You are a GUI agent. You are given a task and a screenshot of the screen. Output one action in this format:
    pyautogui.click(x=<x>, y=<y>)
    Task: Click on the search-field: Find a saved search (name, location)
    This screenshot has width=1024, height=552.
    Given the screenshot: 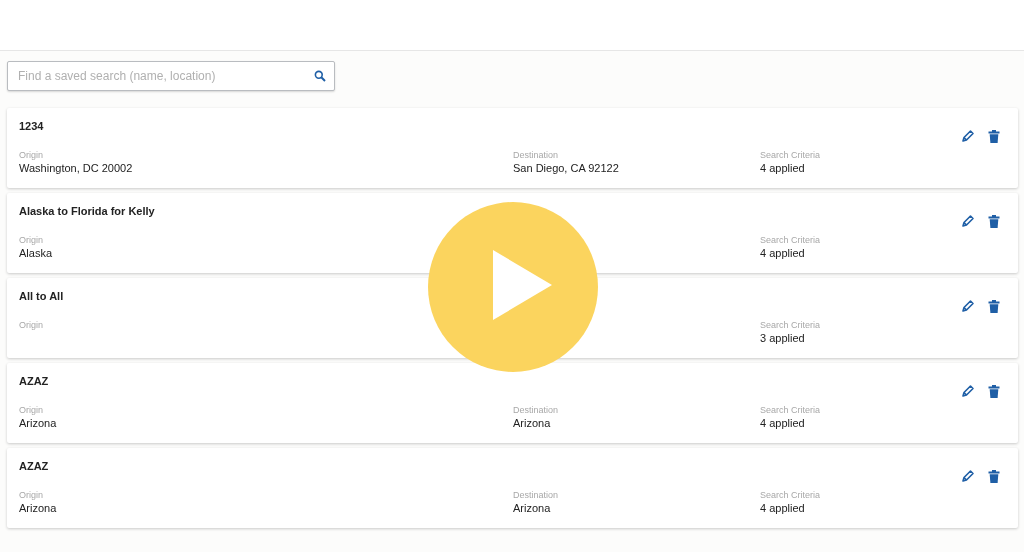 What is the action you would take?
    pyautogui.click(x=171, y=76)
    